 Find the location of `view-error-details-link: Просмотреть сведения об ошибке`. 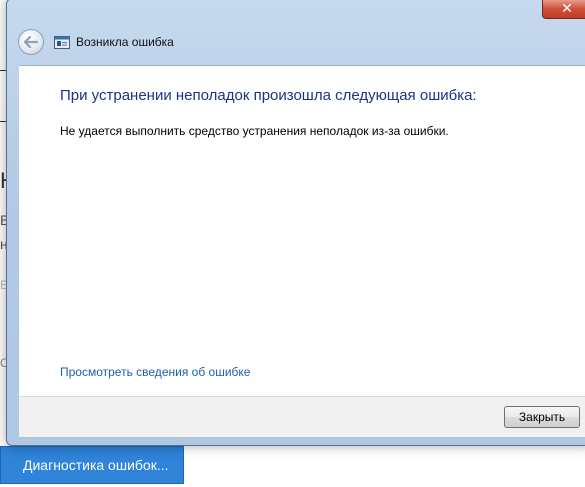

view-error-details-link: Просмотреть сведения об ошибке is located at coordinates (155, 372).